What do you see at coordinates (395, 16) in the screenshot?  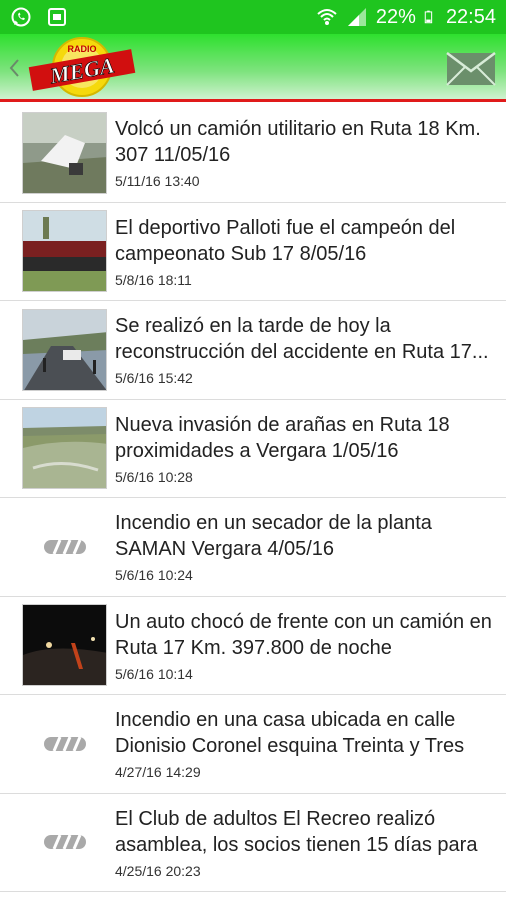 I see `battery-percent: 22%` at bounding box center [395, 16].